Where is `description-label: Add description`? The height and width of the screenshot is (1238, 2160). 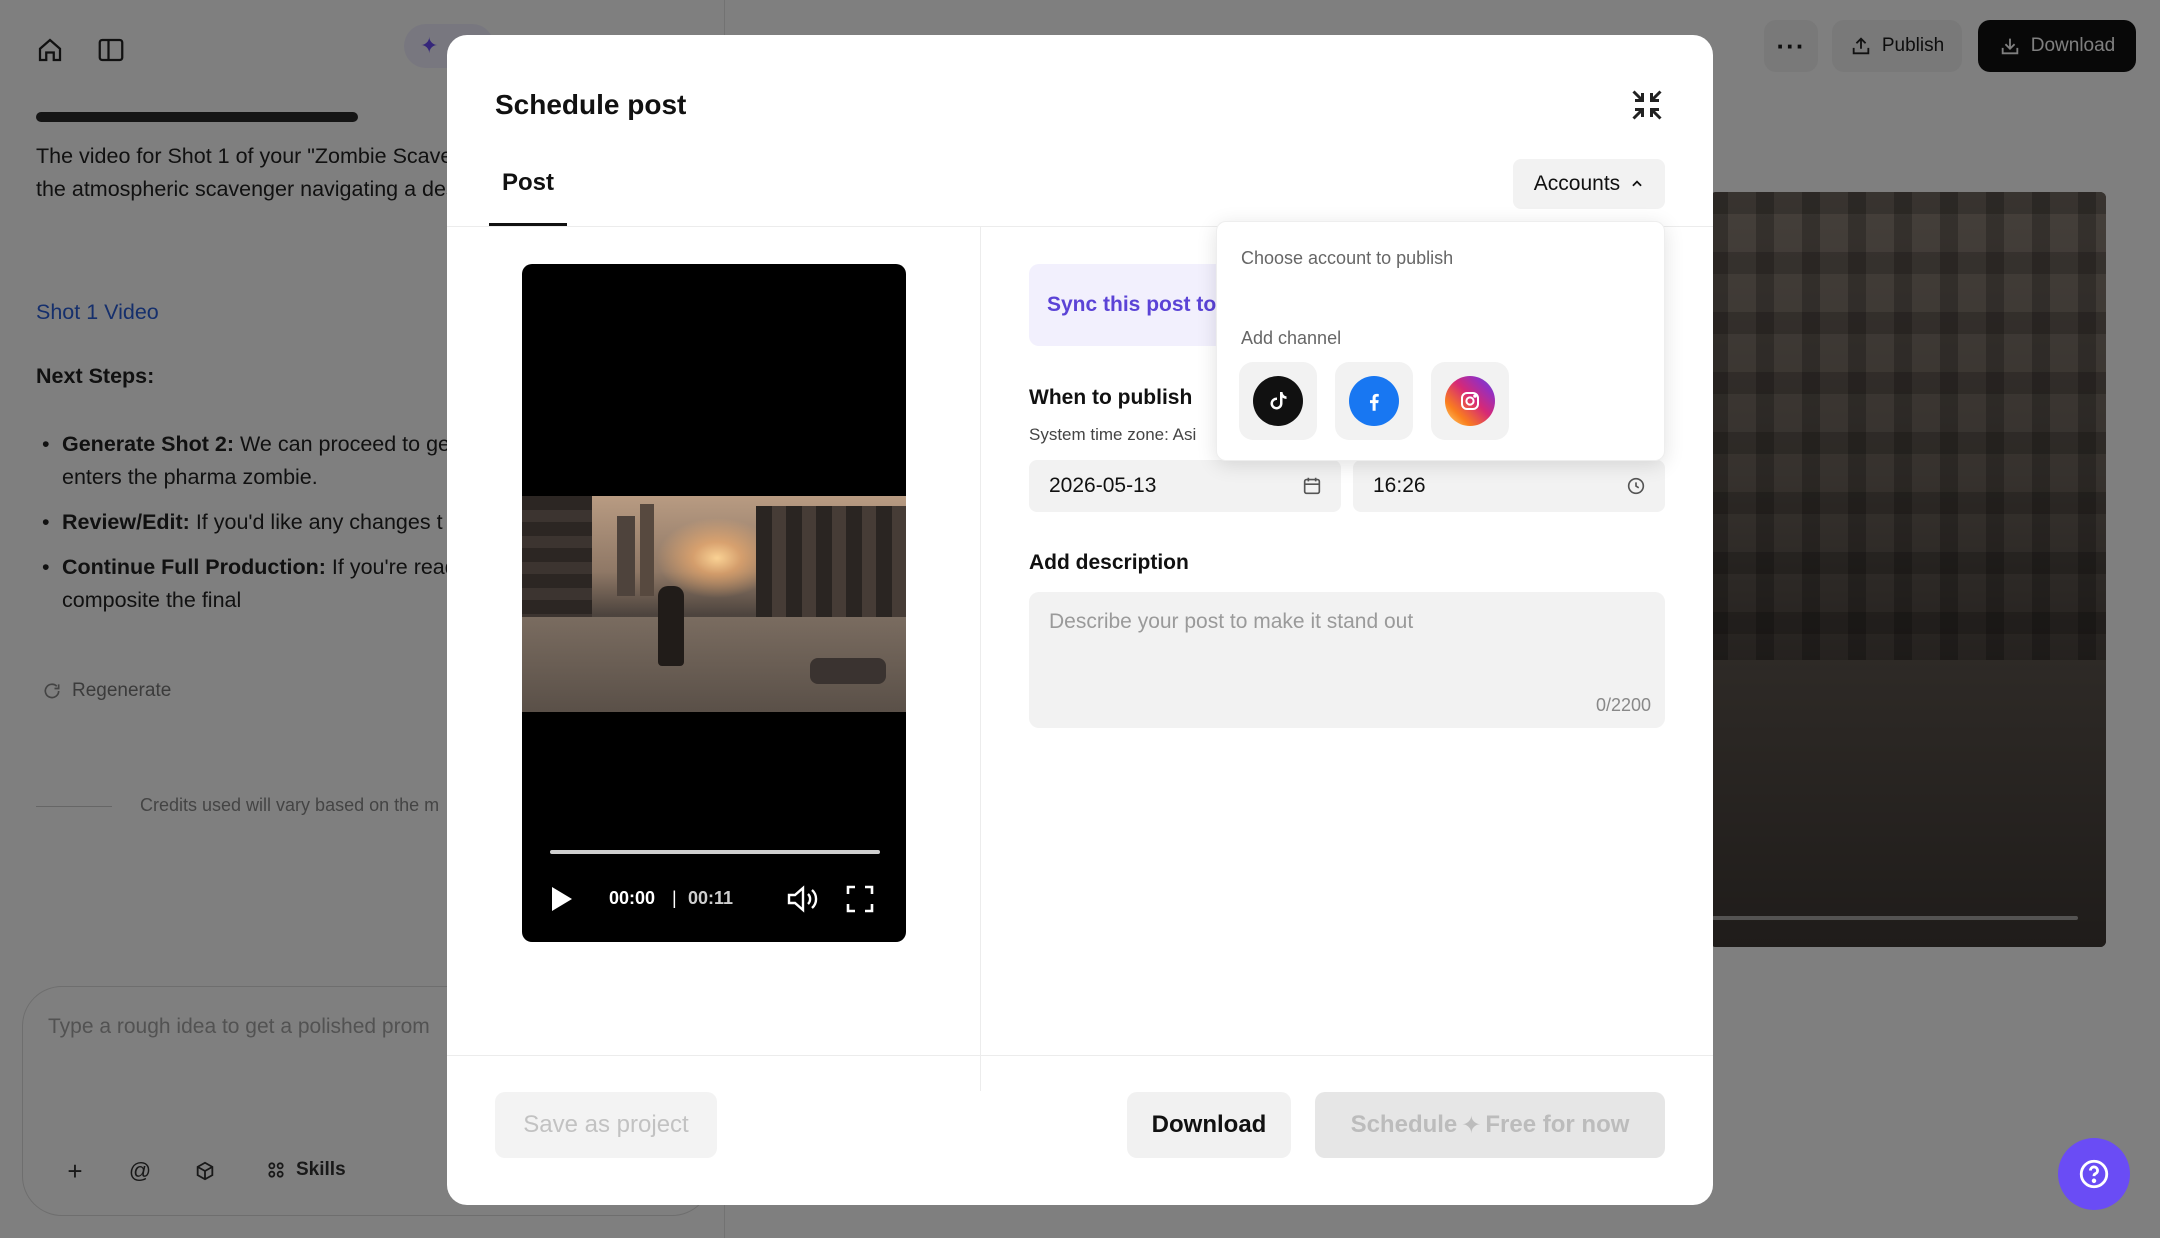 description-label: Add description is located at coordinates (1109, 562).